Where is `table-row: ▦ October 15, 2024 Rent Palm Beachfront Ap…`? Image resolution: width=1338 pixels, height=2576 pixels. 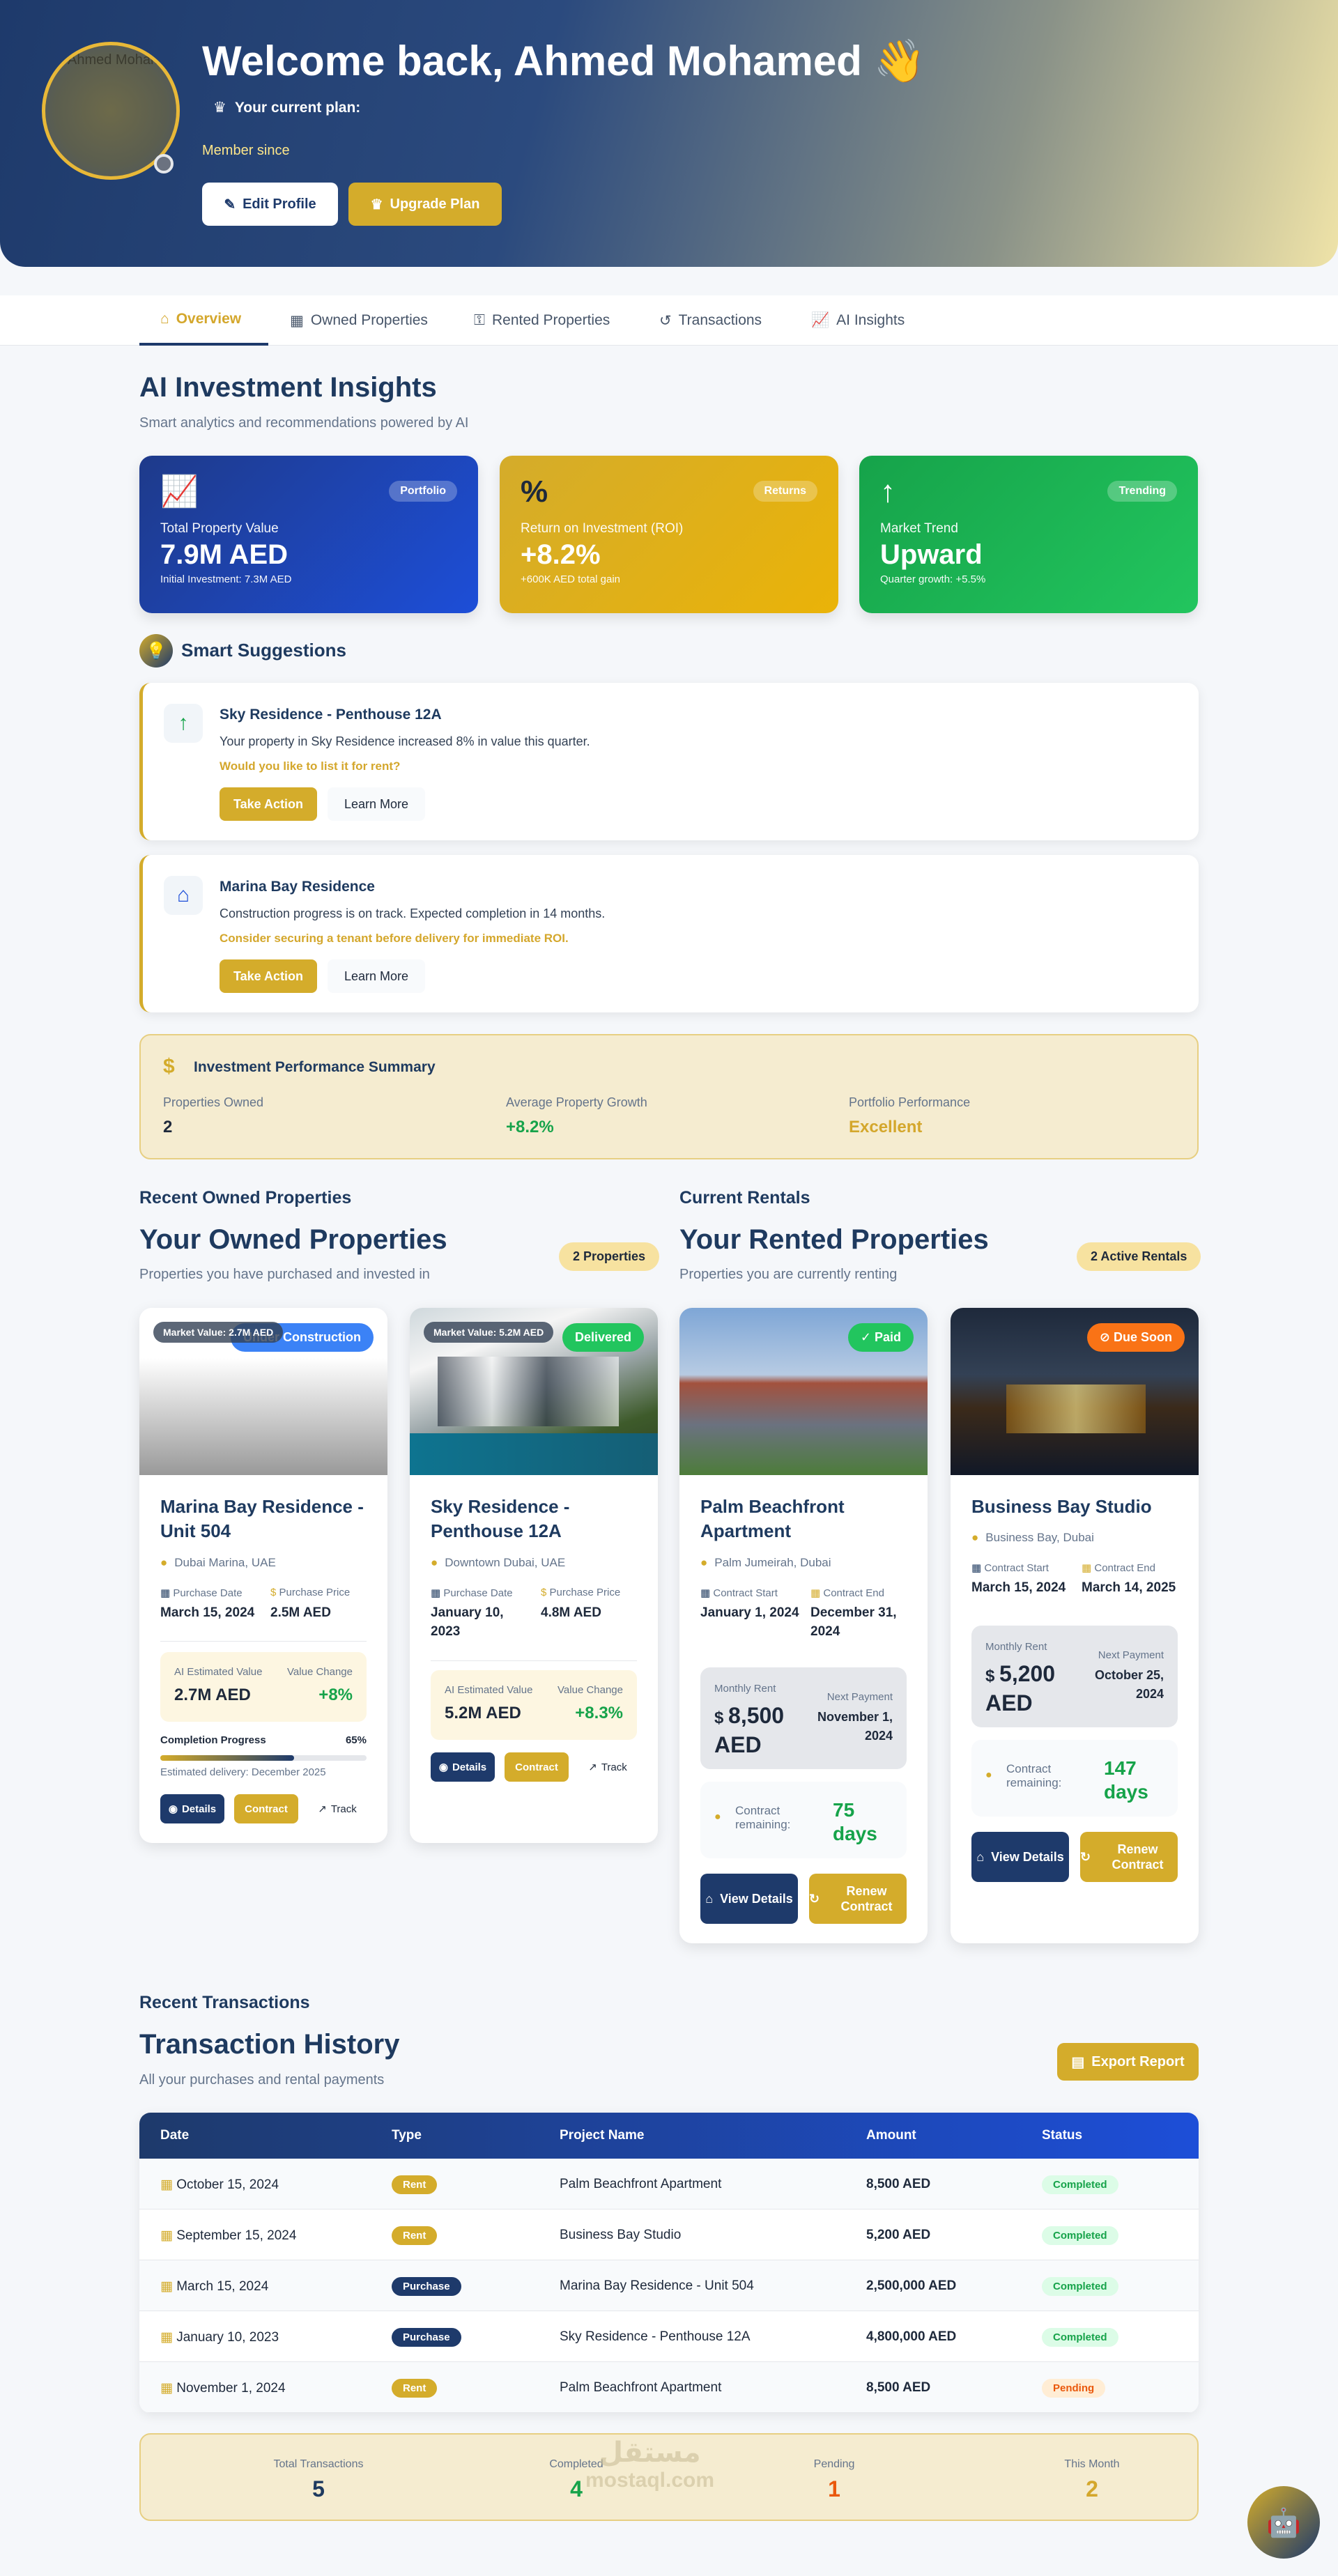
table-row: ▦ October 15, 2024 Rent Palm Beachfront Ap… is located at coordinates (669, 2184).